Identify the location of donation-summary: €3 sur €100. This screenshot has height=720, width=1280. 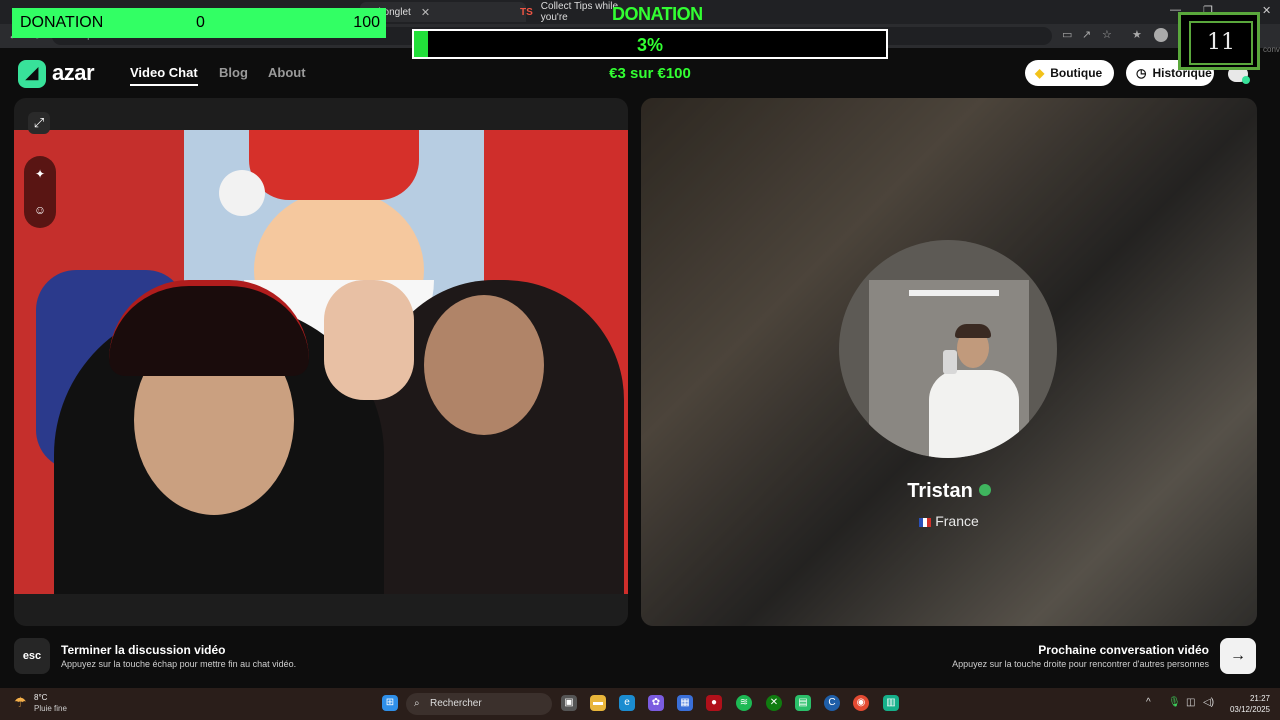
(650, 73).